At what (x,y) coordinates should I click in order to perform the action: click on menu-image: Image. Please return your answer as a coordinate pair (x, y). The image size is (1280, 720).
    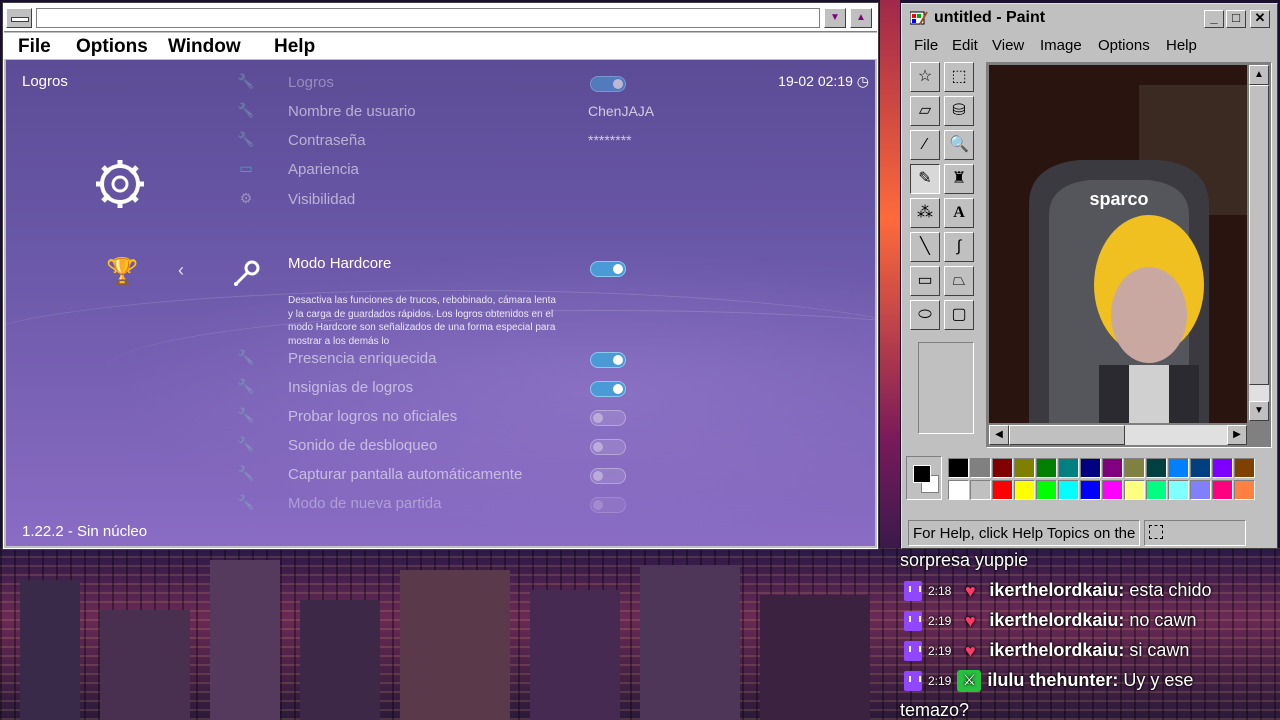
    Looking at the image, I should click on (1061, 45).